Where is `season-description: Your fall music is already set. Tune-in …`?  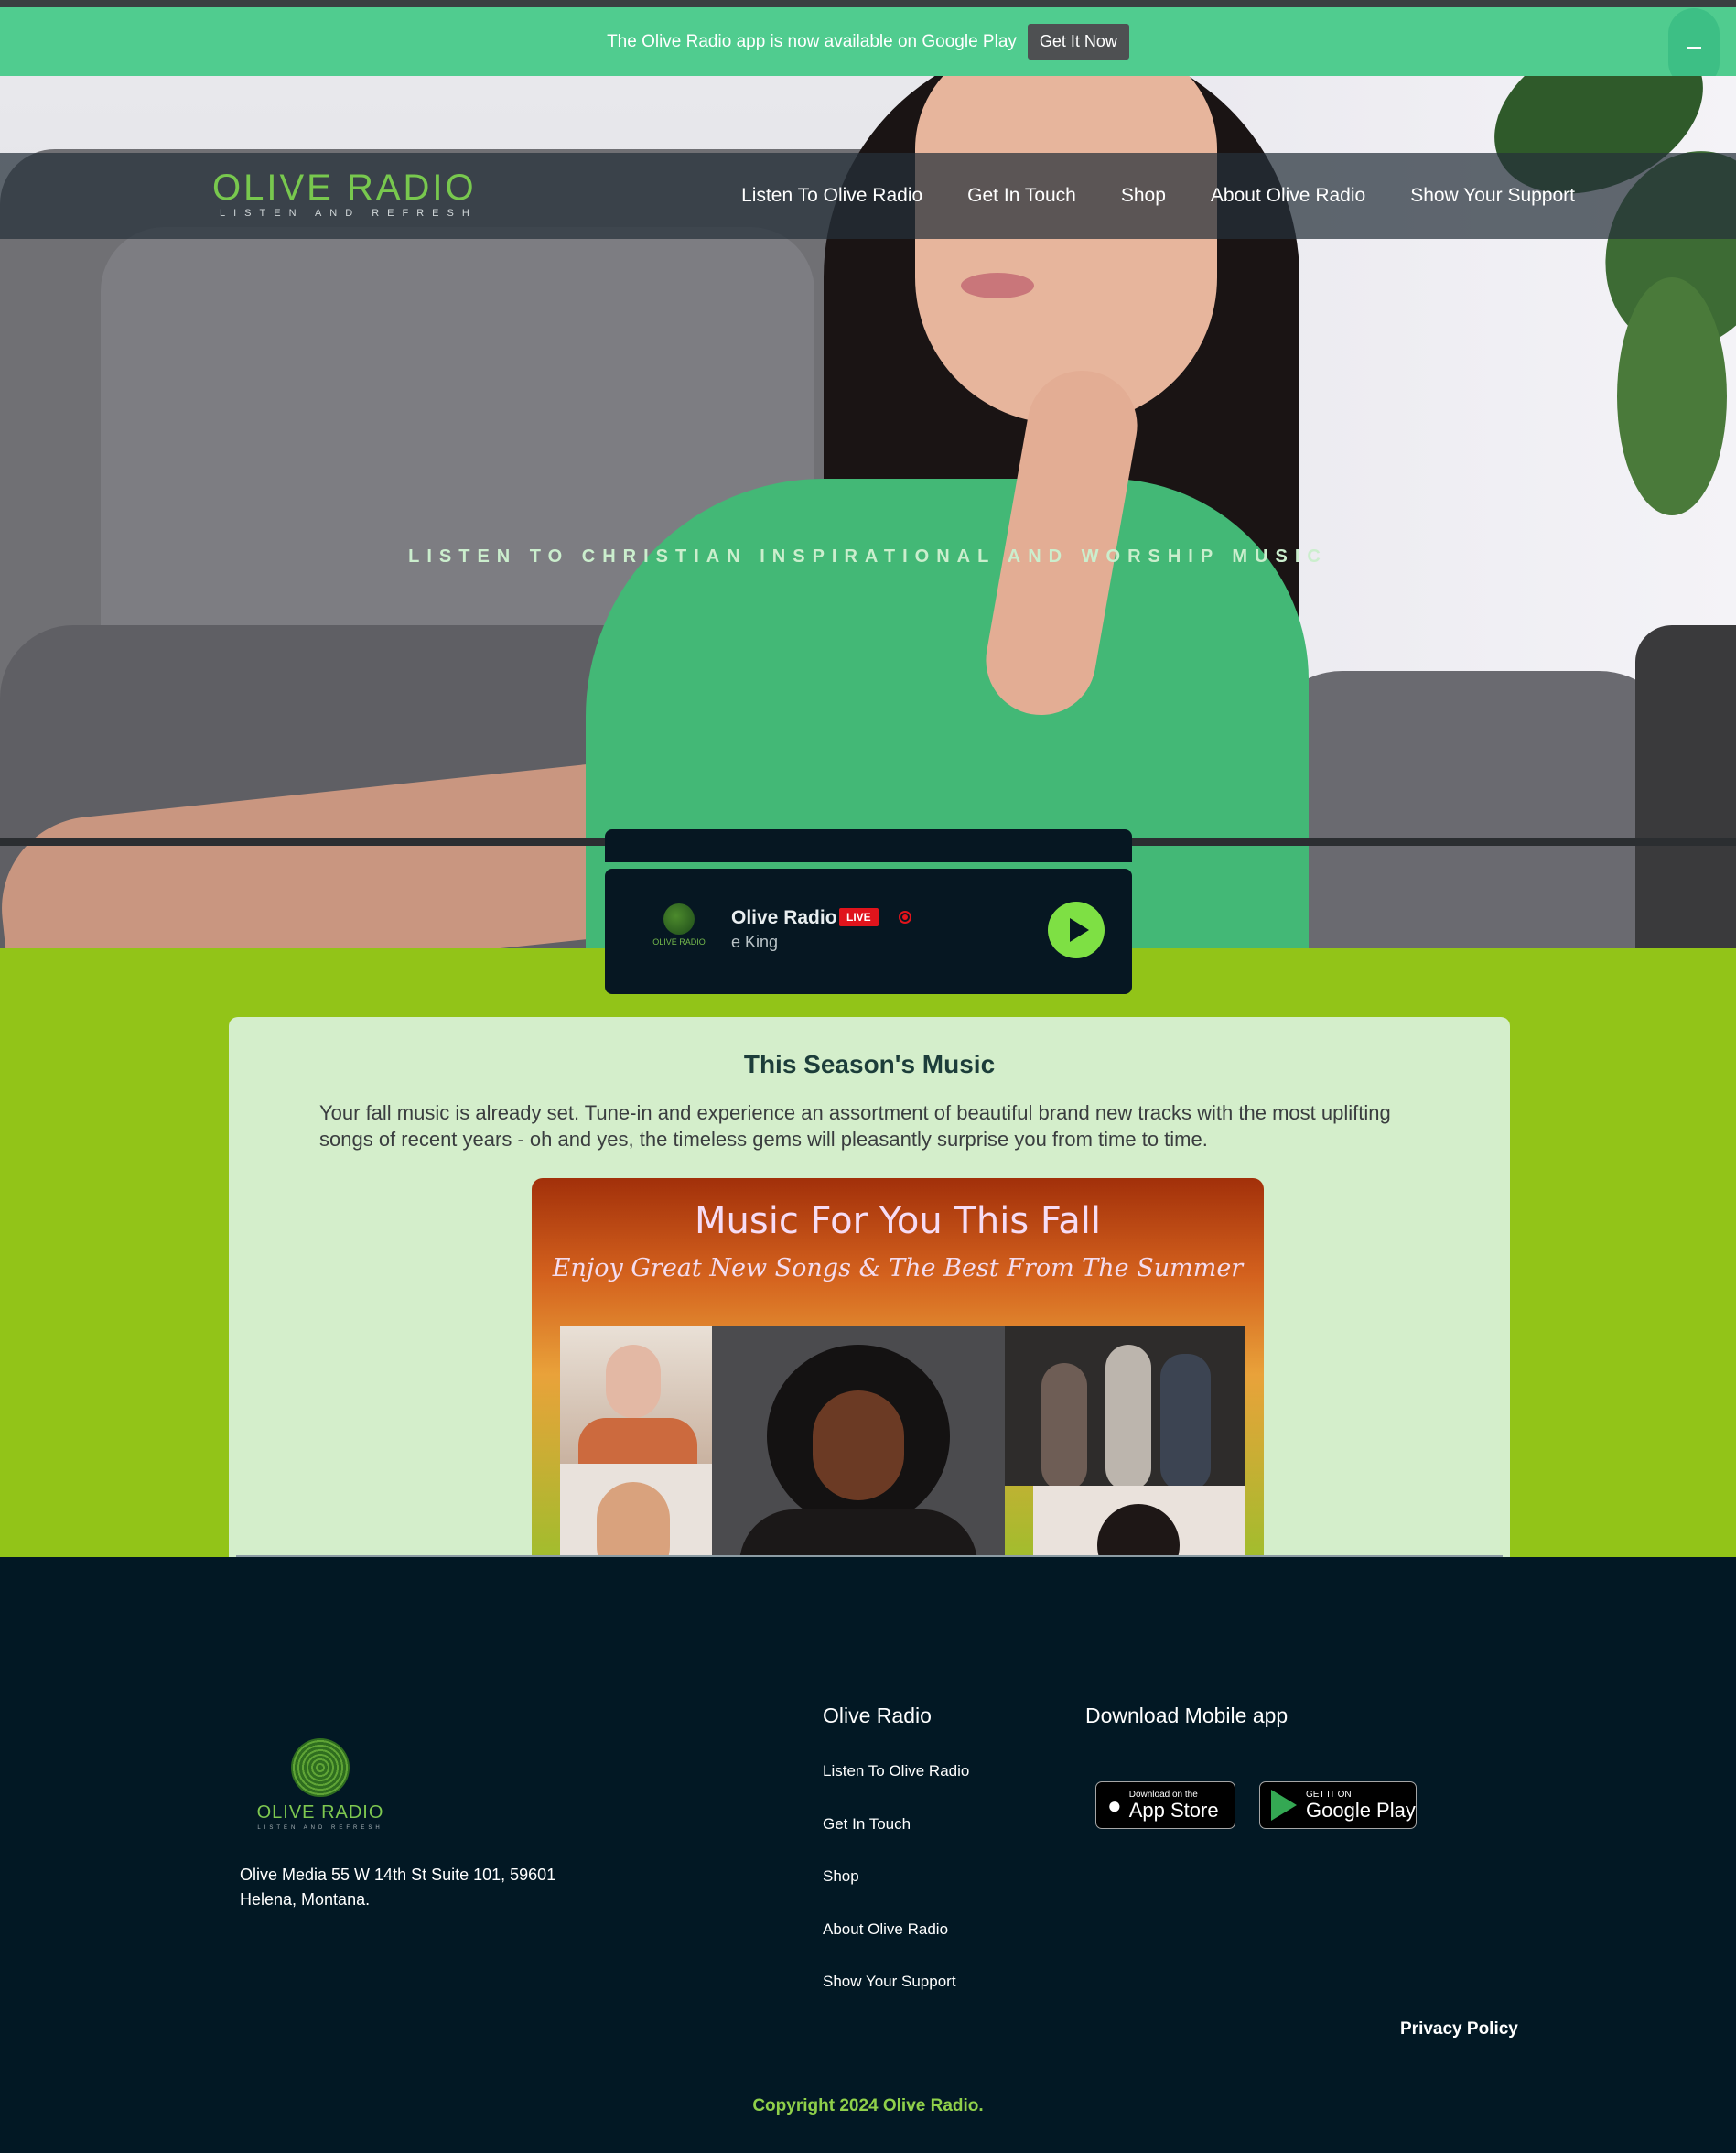 season-description: Your fall music is already set. Tune-in … is located at coordinates (855, 1126).